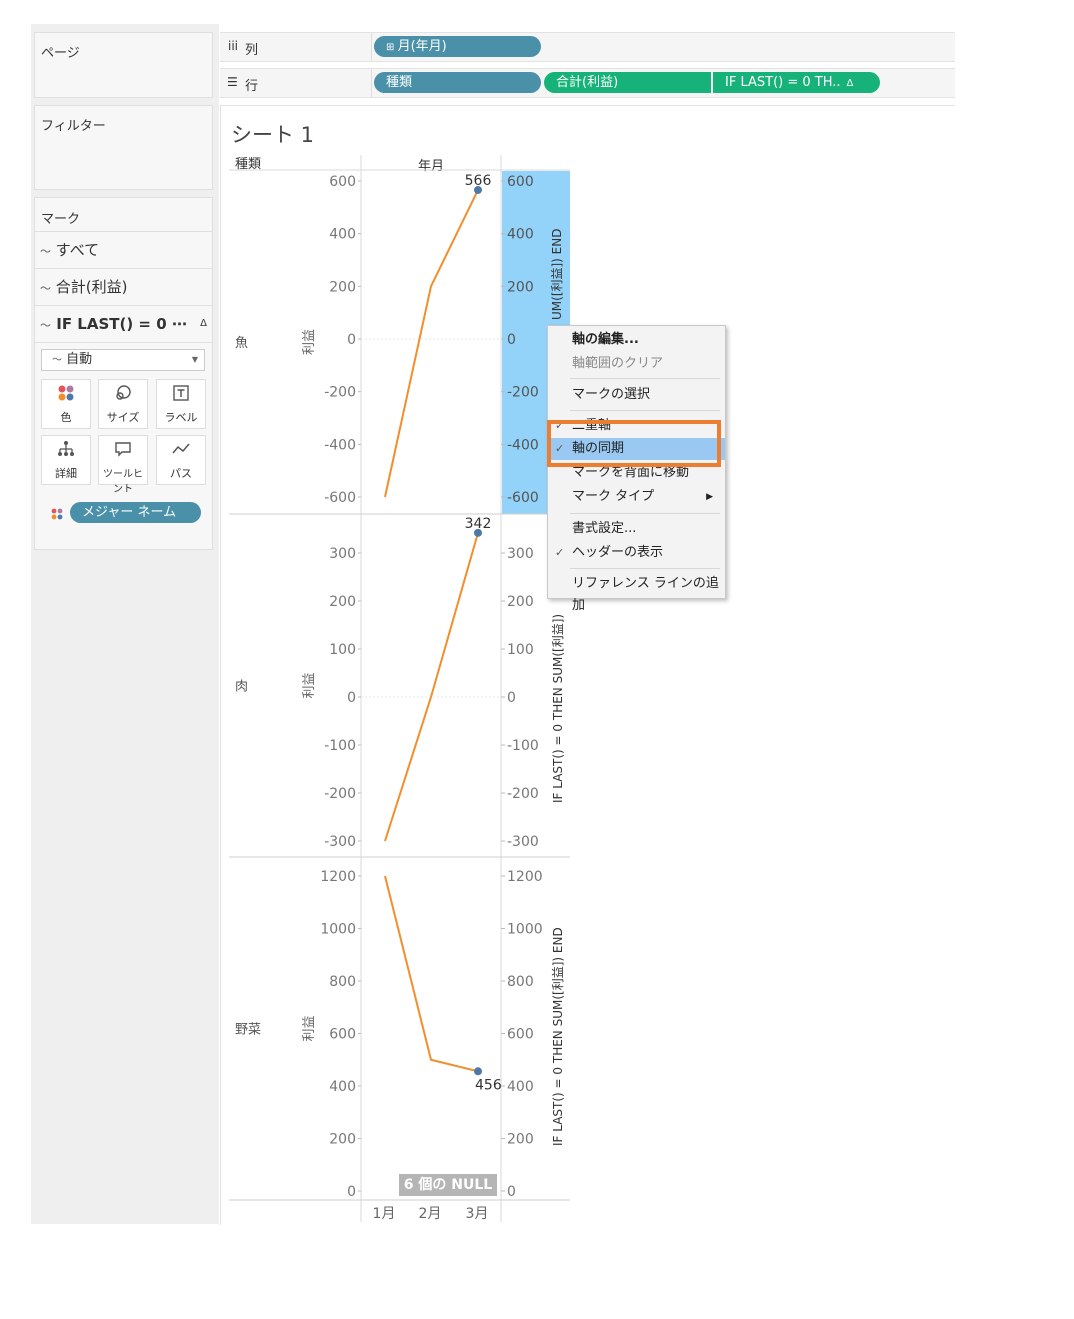 The width and height of the screenshot is (1074, 1319). Describe the element at coordinates (478, 181) in the screenshot. I see `data-label: 566` at that location.